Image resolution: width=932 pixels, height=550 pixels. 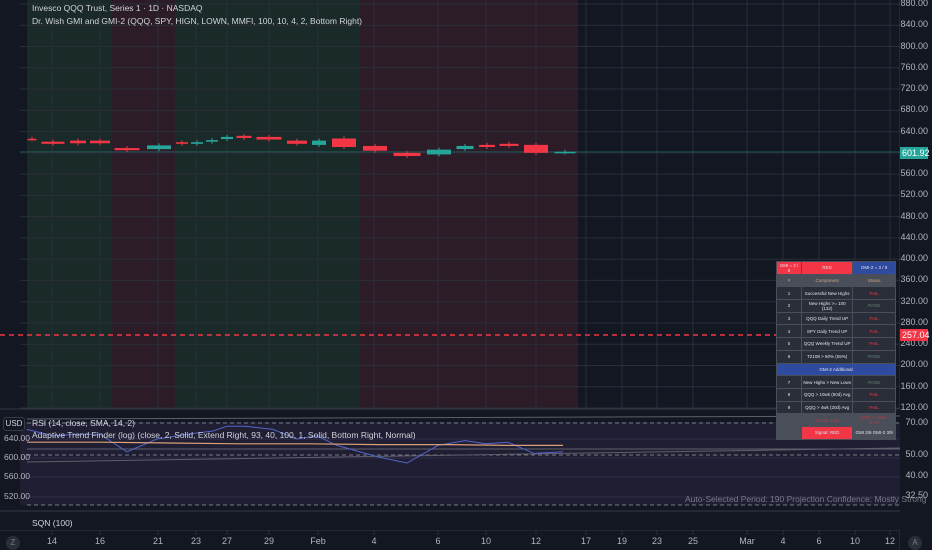 What do you see at coordinates (318, 541) in the screenshot?
I see `time-label: Feb` at bounding box center [318, 541].